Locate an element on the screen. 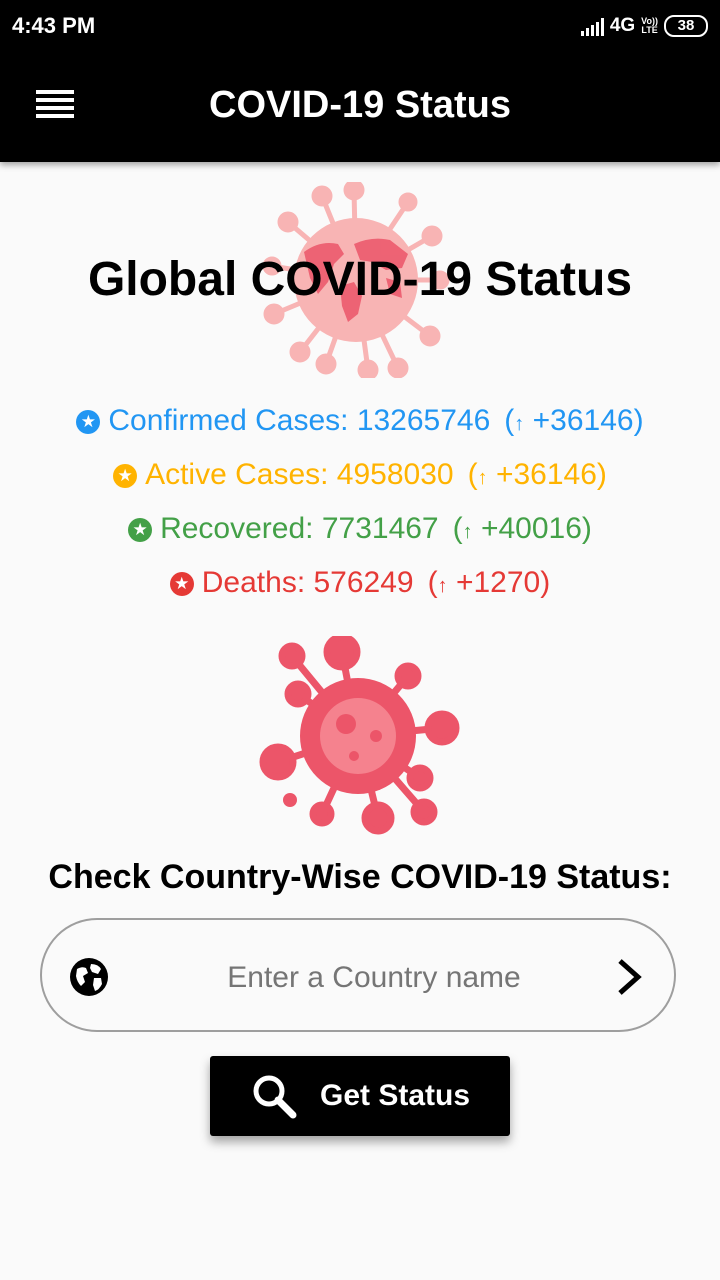  deaths-line: ★ Deaths: 576249 (↑ +1270) is located at coordinates (360, 583).